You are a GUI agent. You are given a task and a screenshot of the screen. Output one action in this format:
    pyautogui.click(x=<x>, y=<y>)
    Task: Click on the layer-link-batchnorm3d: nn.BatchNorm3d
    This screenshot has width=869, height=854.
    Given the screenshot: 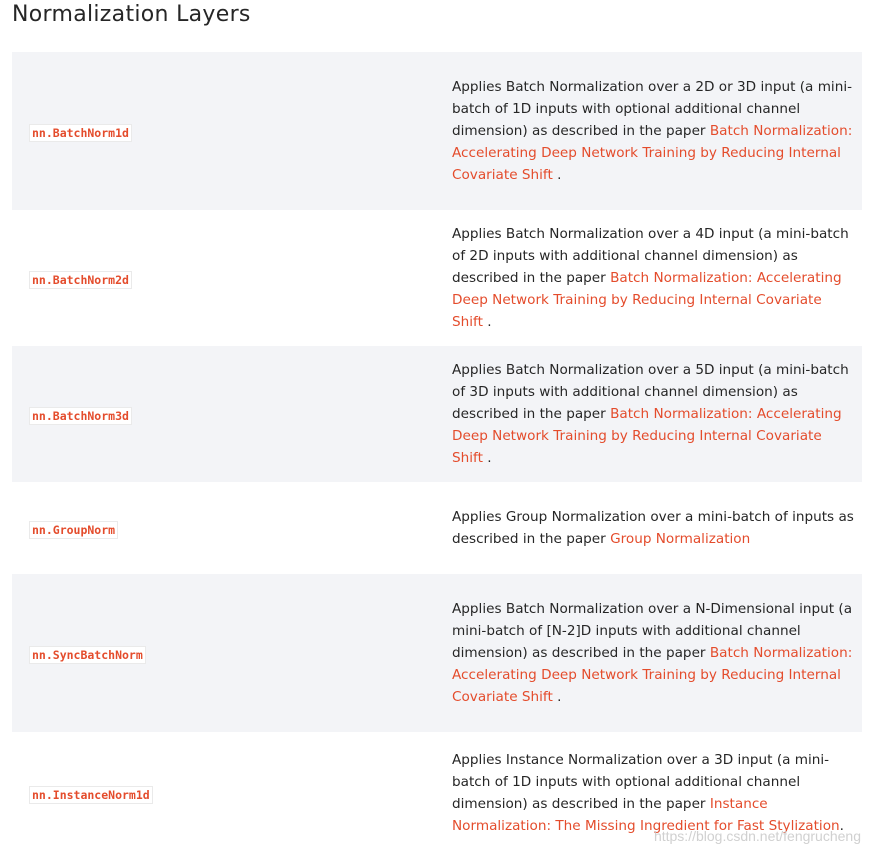 What is the action you would take?
    pyautogui.click(x=80, y=415)
    